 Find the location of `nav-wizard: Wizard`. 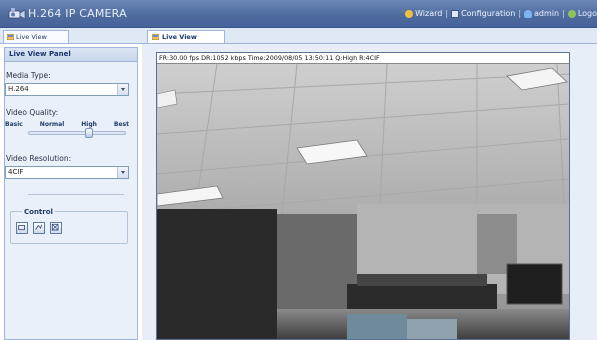

nav-wizard: Wizard is located at coordinates (428, 13).